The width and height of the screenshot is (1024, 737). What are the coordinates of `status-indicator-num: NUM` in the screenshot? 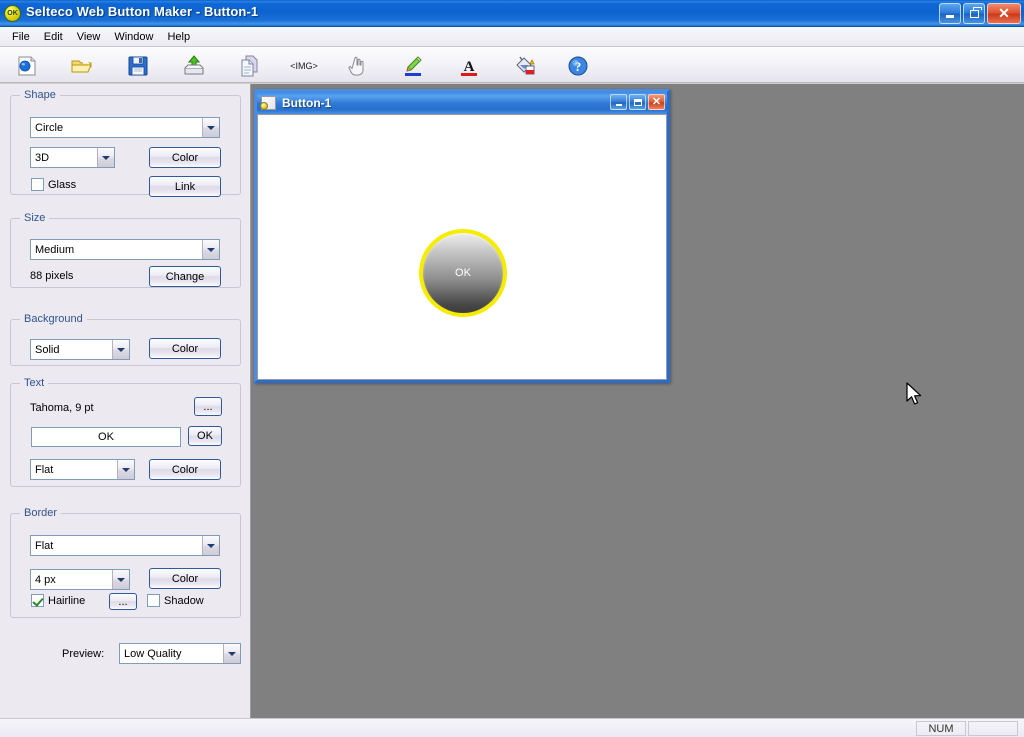 It's located at (941, 728).